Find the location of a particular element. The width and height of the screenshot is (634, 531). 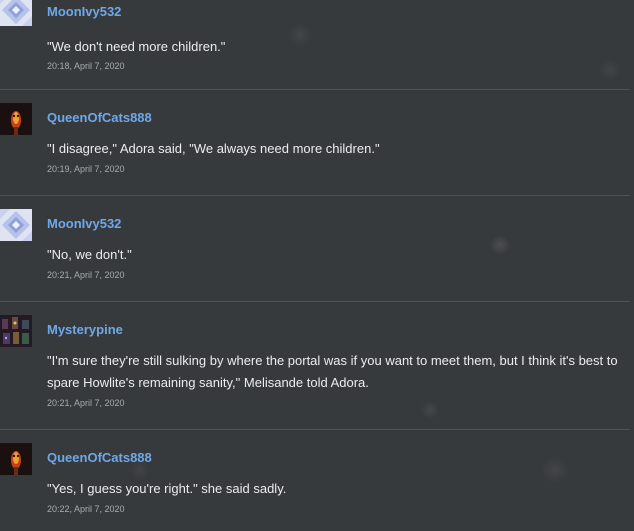

comment-timestamp: 20:18, April 7, 2020 is located at coordinates (86, 66).